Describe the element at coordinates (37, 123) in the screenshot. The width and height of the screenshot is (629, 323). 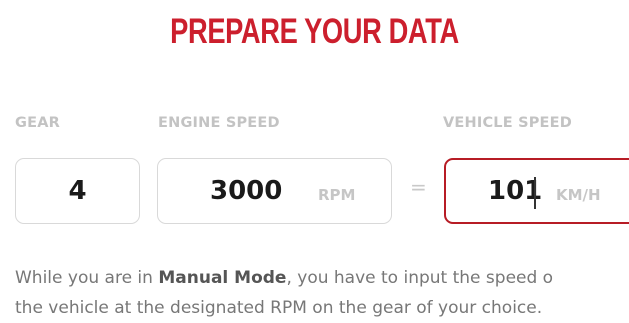
I see `gear-label: GEAR` at that location.